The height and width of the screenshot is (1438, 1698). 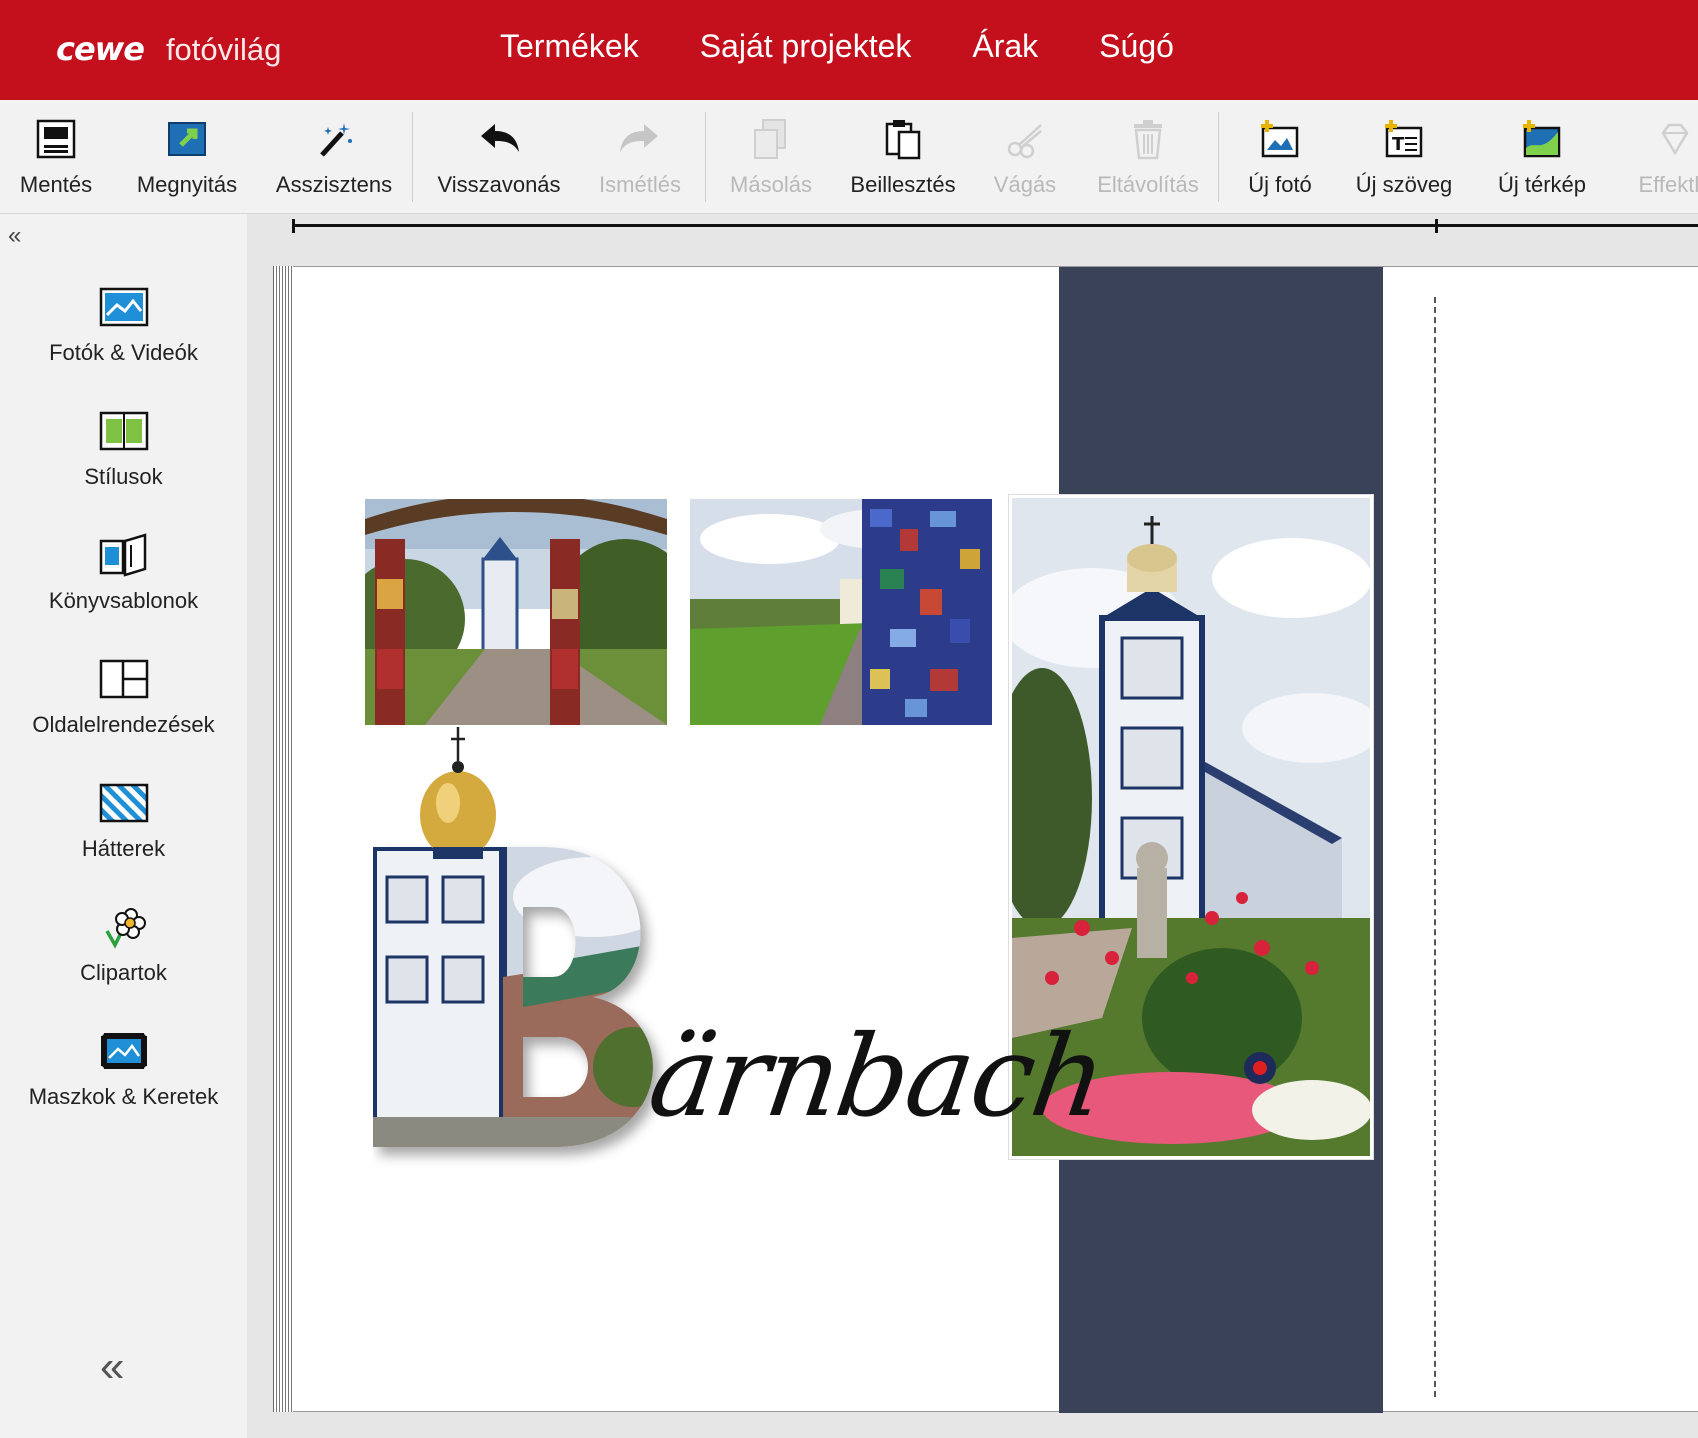 I want to click on sidebar-item-backgrounds: Hátterek, so click(x=123, y=835).